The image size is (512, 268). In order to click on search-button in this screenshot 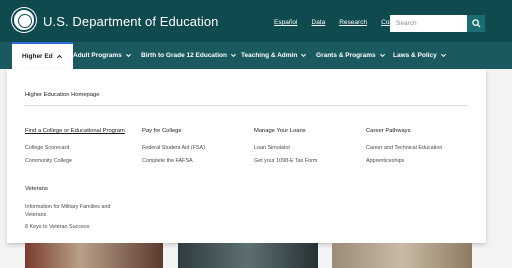, I will do `click(476, 23)`.